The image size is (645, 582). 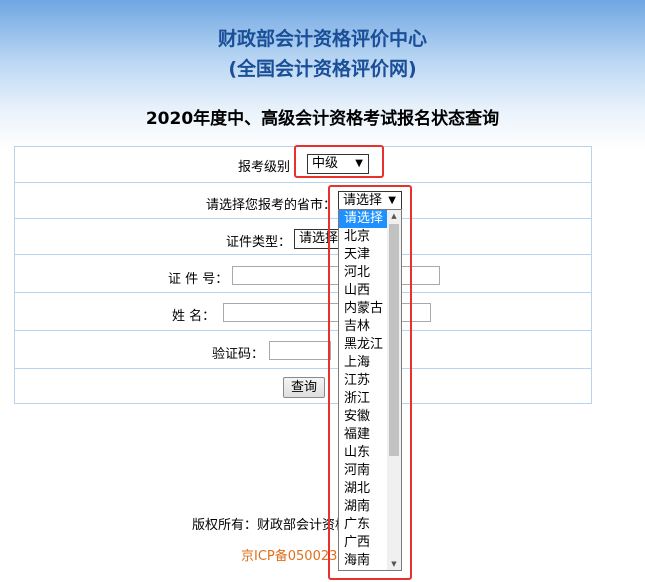 What do you see at coordinates (300, 350) in the screenshot?
I see `captcha-input` at bounding box center [300, 350].